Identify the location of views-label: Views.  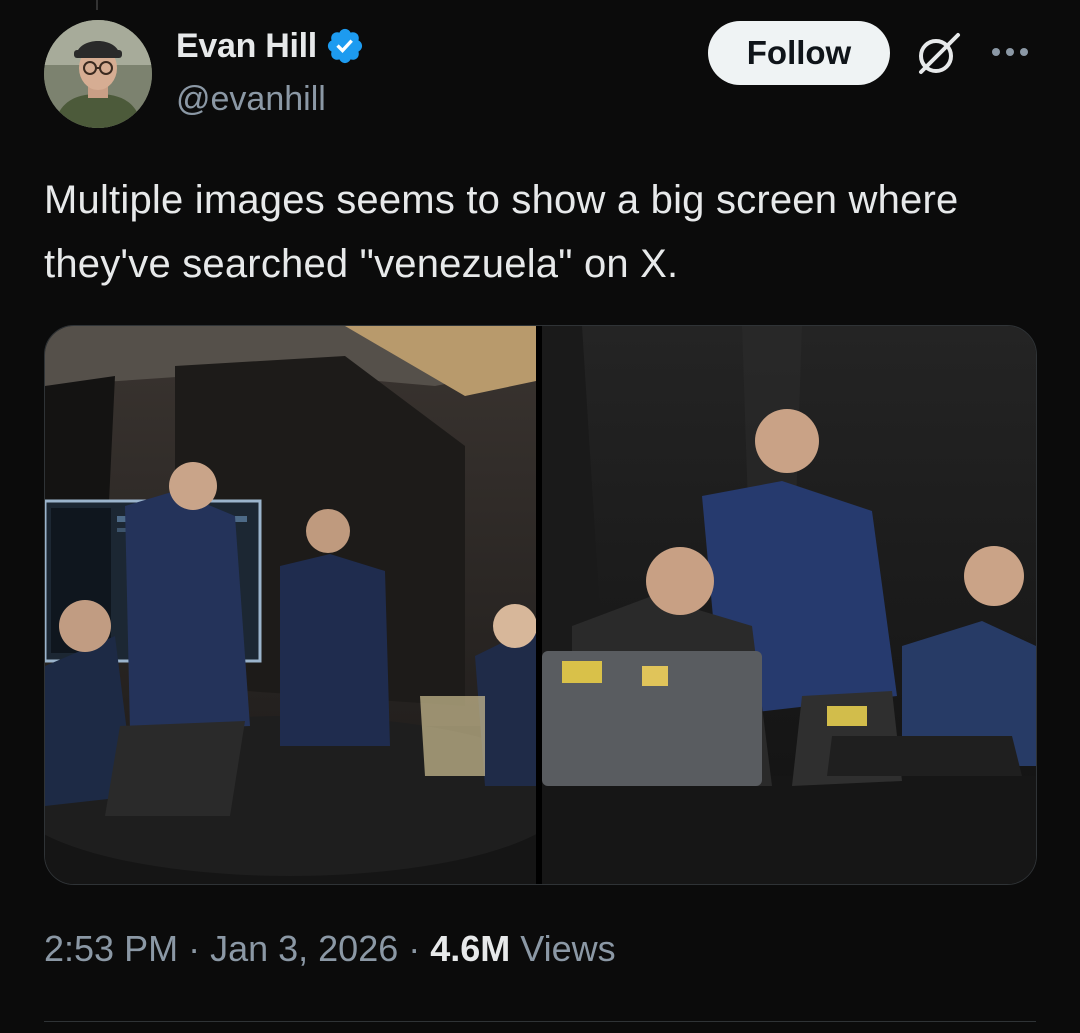
(567, 949).